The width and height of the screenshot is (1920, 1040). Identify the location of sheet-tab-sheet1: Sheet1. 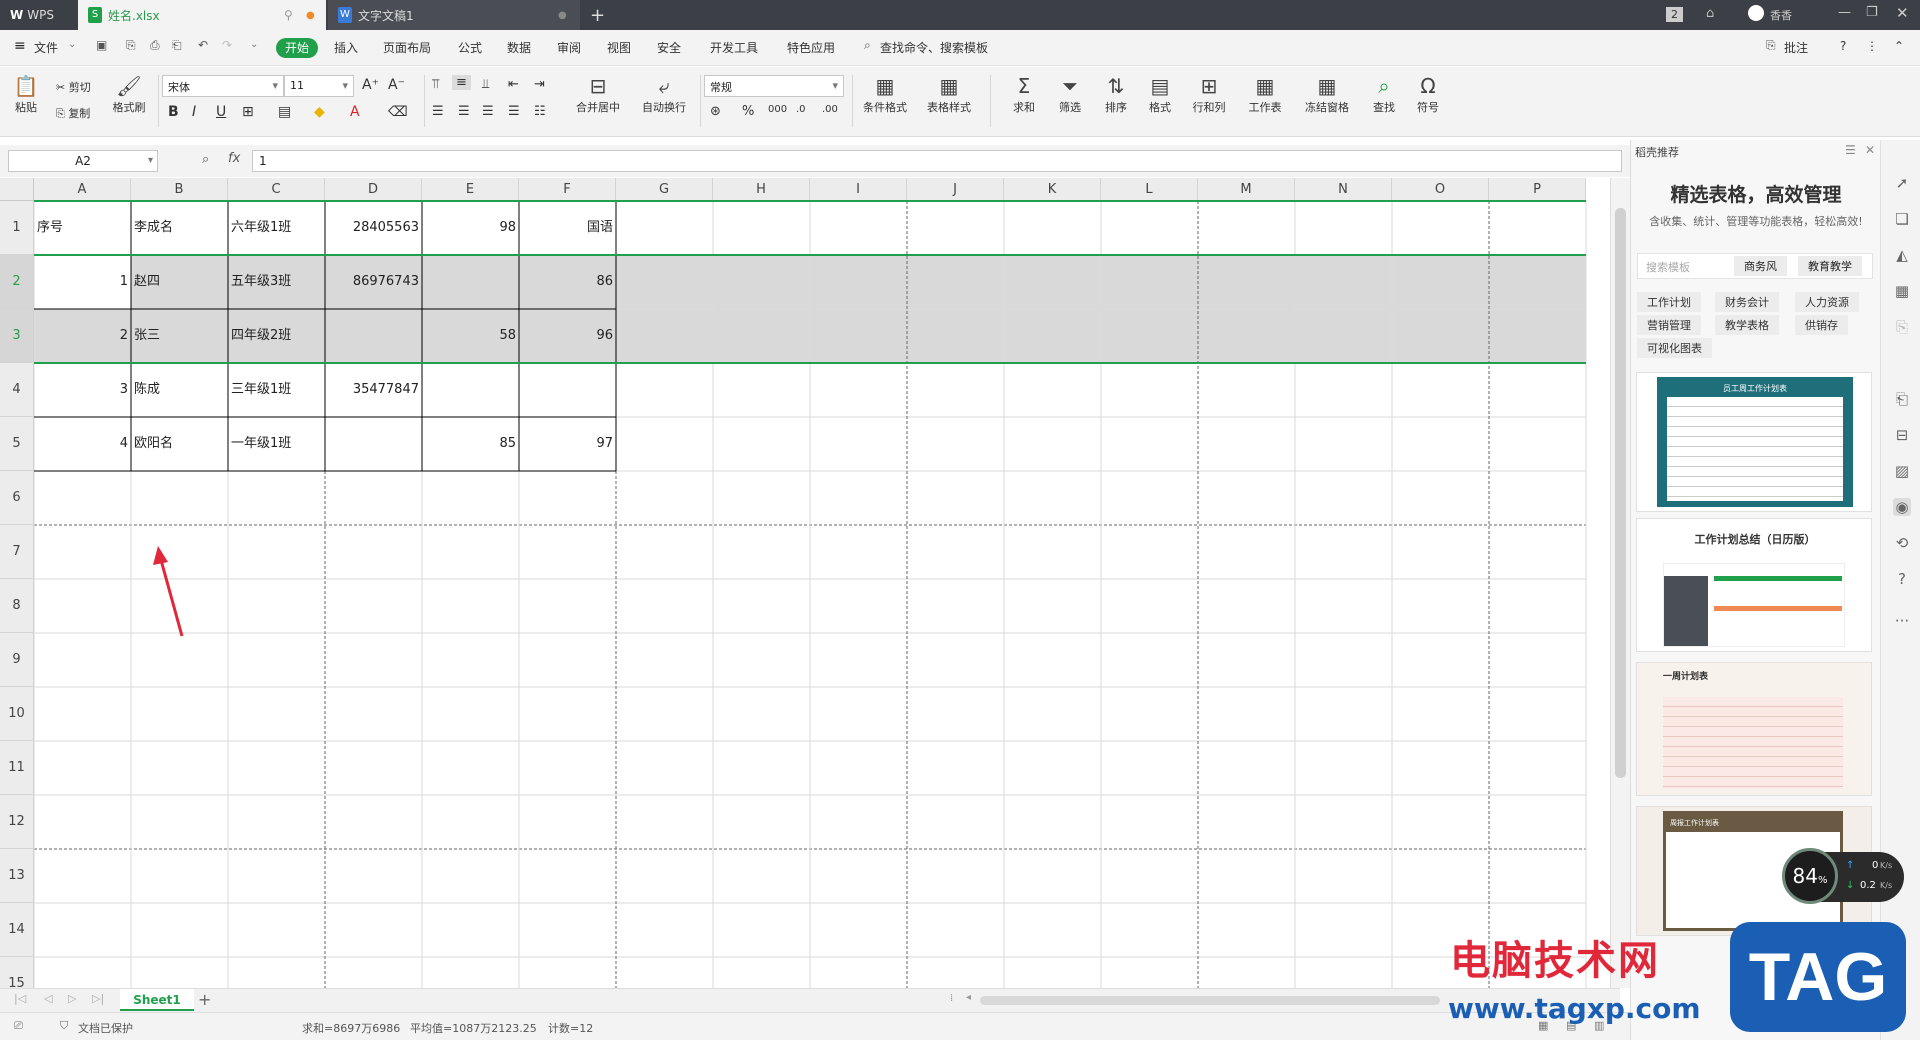
(157, 1000).